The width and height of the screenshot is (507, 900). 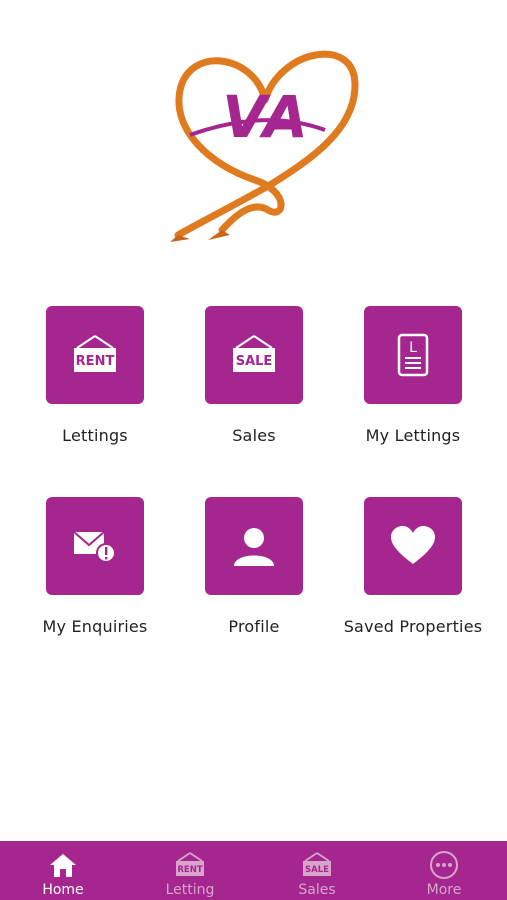 I want to click on my-lettings-tile: L, so click(x=413, y=355).